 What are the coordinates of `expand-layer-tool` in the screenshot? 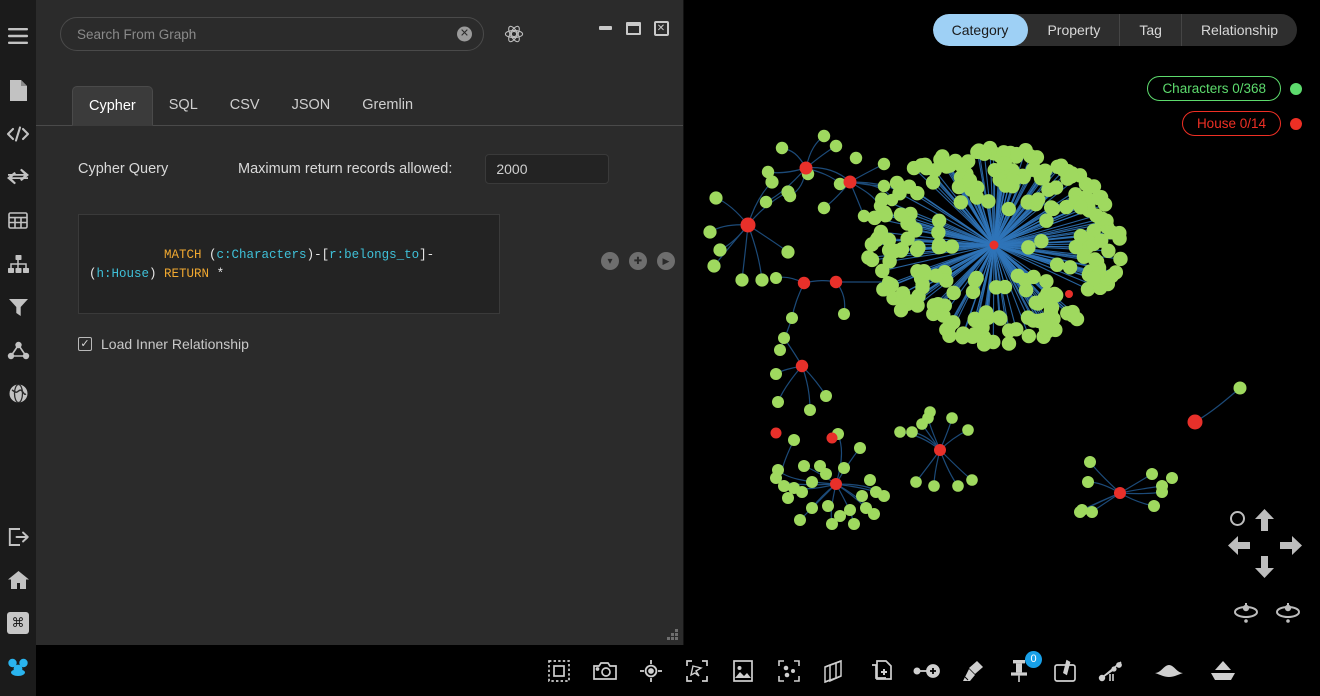 It's located at (1223, 671).